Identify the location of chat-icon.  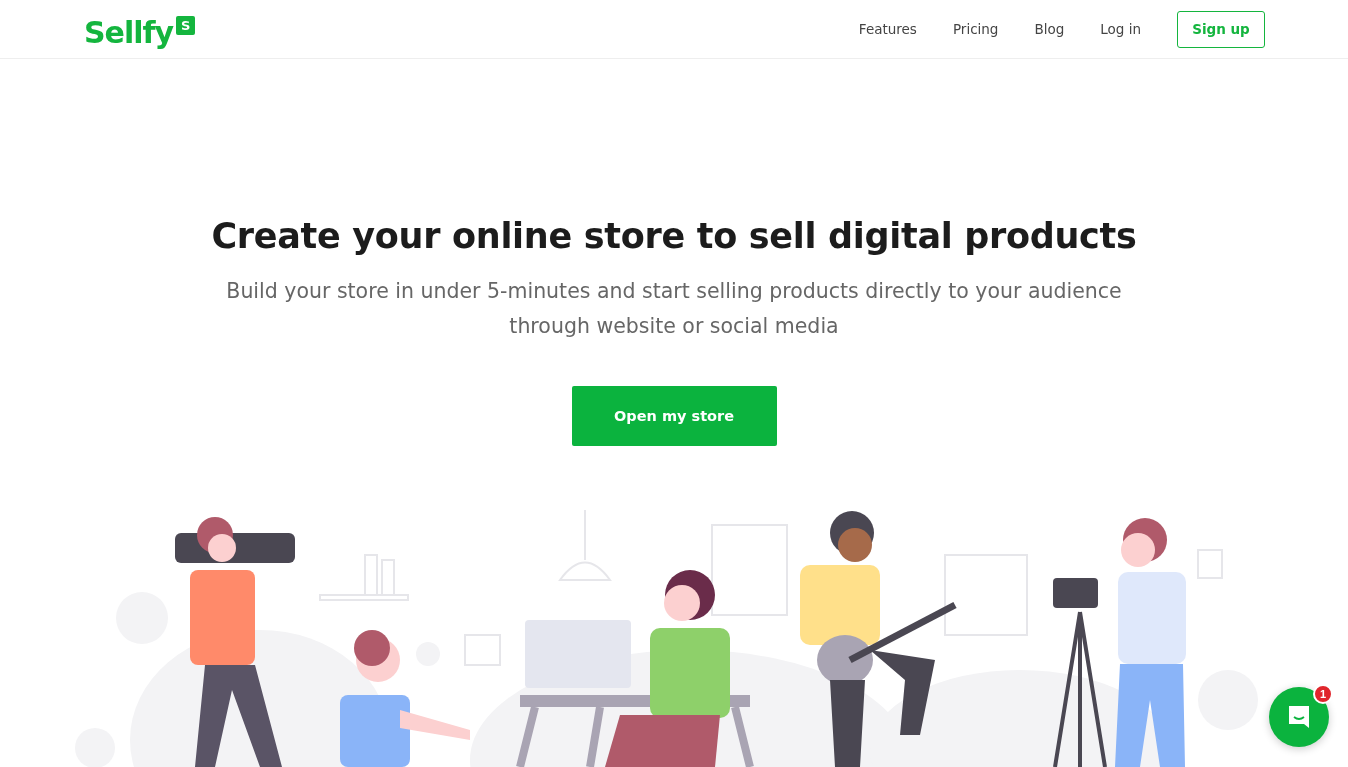
(1299, 717).